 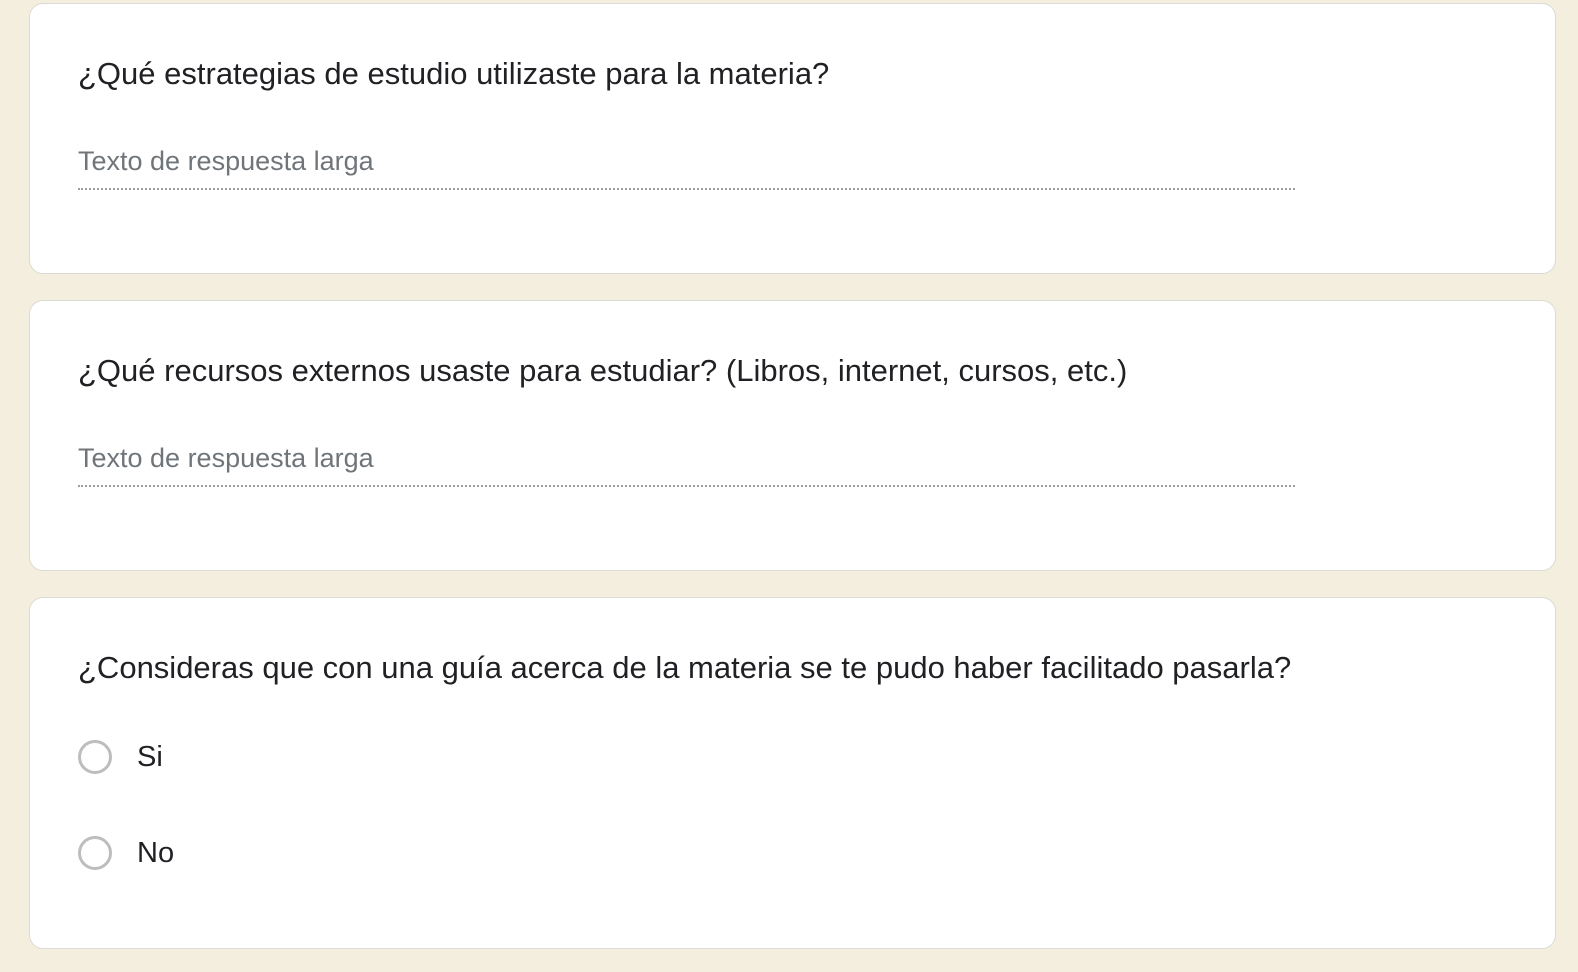 What do you see at coordinates (120, 757) in the screenshot?
I see `radio-option-si: Si` at bounding box center [120, 757].